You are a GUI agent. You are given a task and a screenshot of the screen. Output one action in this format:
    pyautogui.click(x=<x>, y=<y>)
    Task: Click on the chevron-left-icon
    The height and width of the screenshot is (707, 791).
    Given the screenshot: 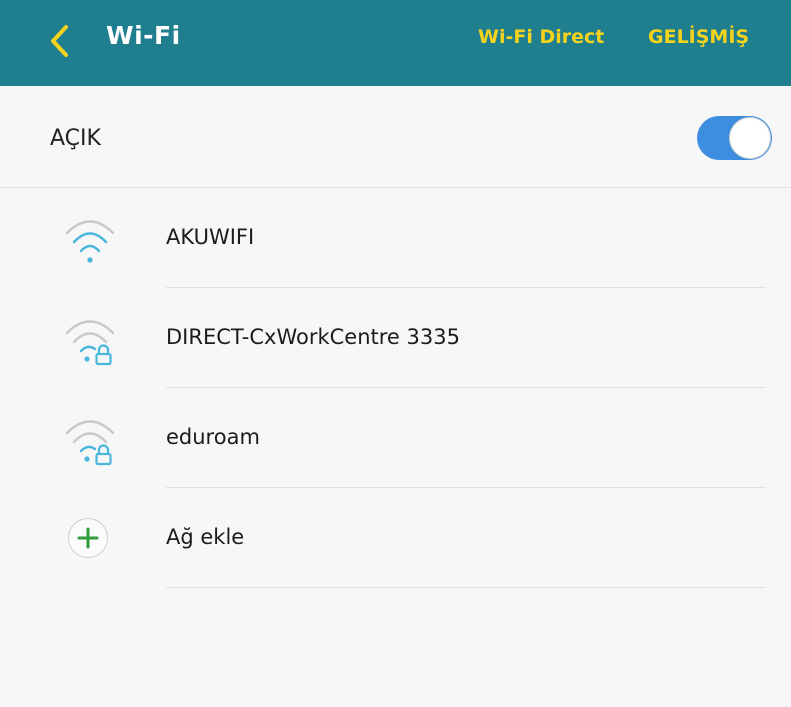 What is the action you would take?
    pyautogui.click(x=59, y=41)
    